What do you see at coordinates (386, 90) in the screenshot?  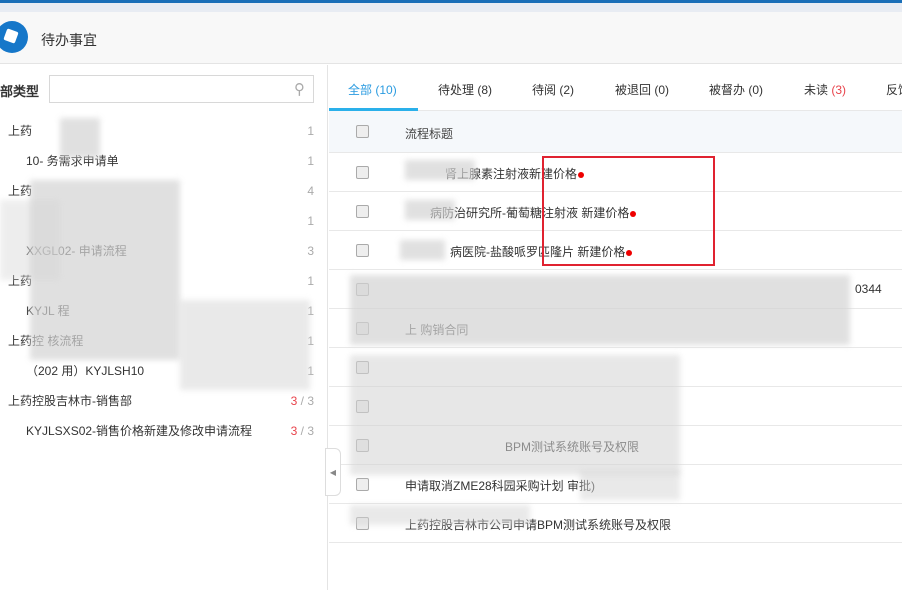 I see `tab-count: (10)` at bounding box center [386, 90].